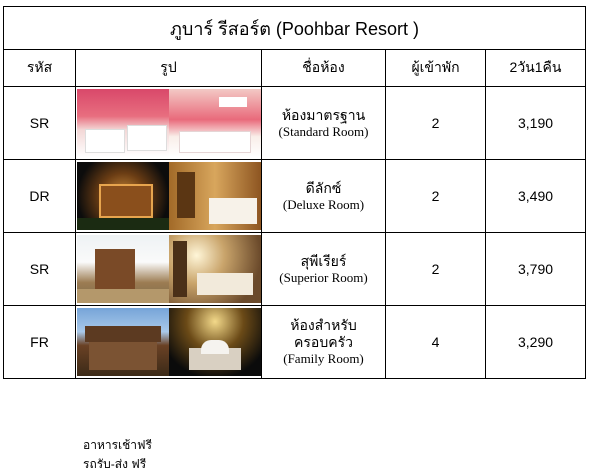  I want to click on room-name-thai: ดีลักซ์, so click(323, 187).